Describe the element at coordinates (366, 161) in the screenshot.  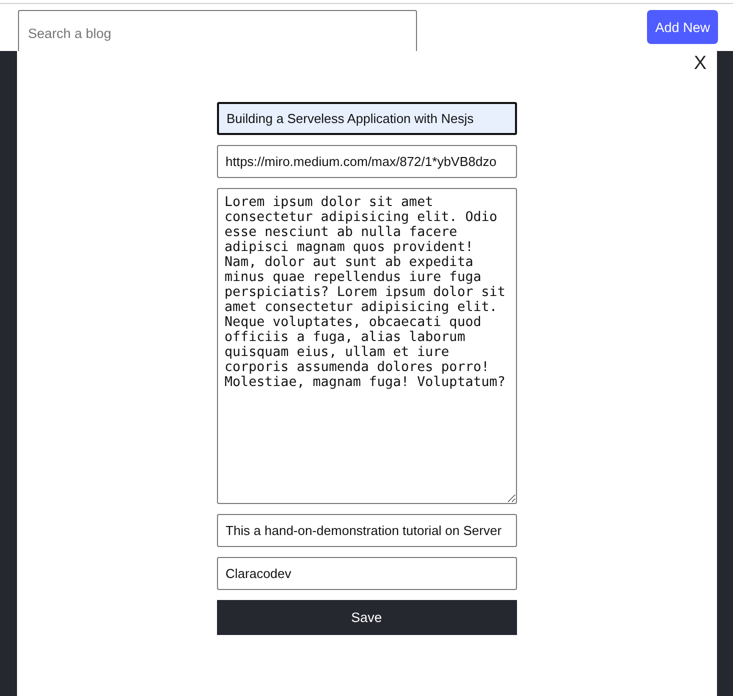
I see `input-field: https://miro.medium.com/max/872/1*ybVB8dzo` at that location.